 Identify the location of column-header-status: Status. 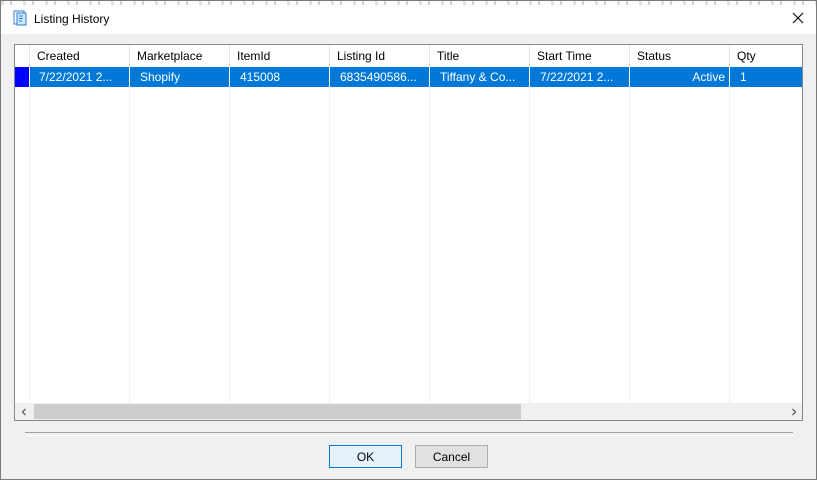
(680, 56).